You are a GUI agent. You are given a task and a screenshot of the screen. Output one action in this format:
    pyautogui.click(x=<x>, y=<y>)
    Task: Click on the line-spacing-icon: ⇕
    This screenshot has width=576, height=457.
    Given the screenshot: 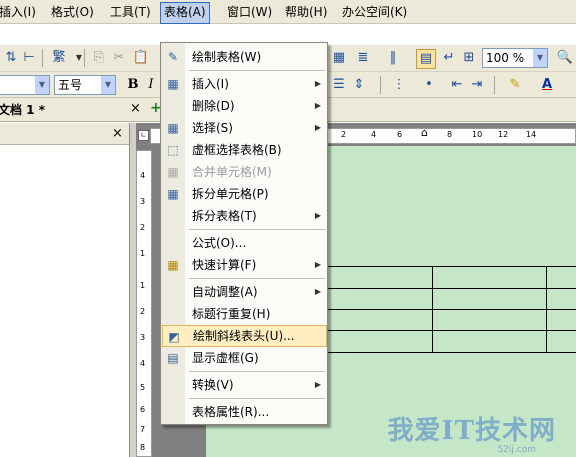 What is the action you would take?
    pyautogui.click(x=359, y=85)
    